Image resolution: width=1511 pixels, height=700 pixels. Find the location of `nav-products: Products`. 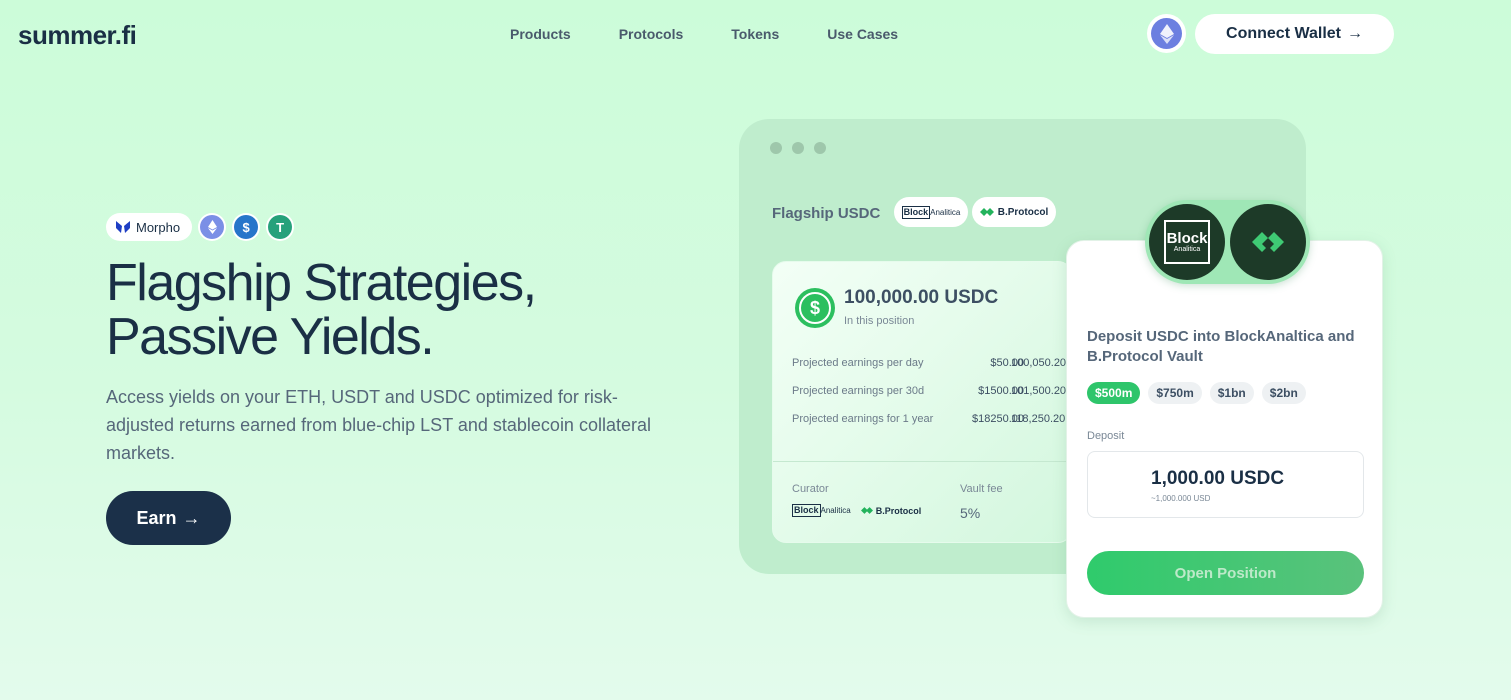

nav-products: Products is located at coordinates (540, 34).